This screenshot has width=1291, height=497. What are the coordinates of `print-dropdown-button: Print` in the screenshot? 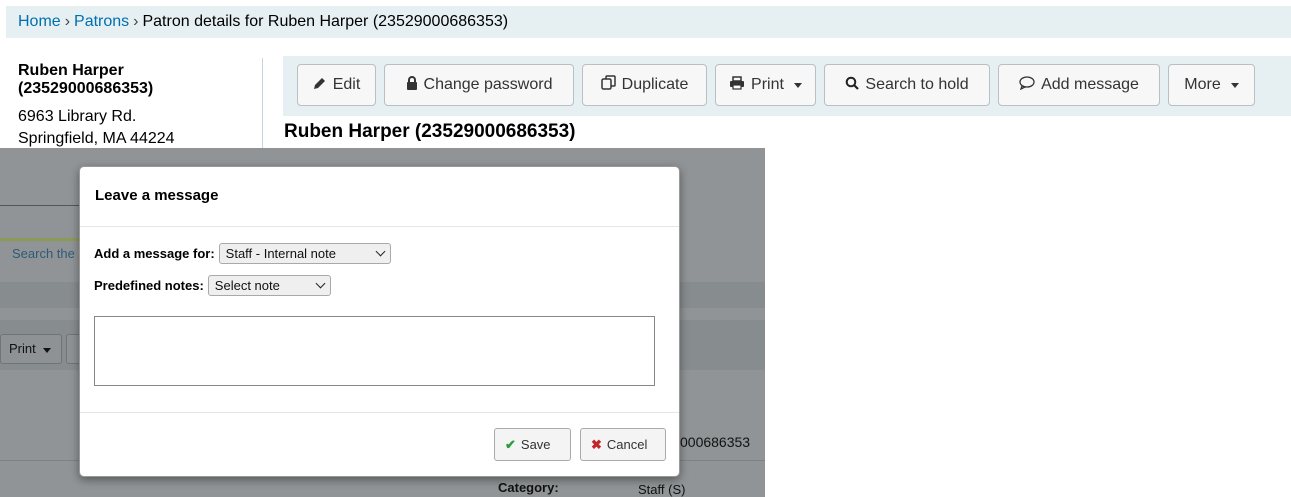 It's located at (765, 85).